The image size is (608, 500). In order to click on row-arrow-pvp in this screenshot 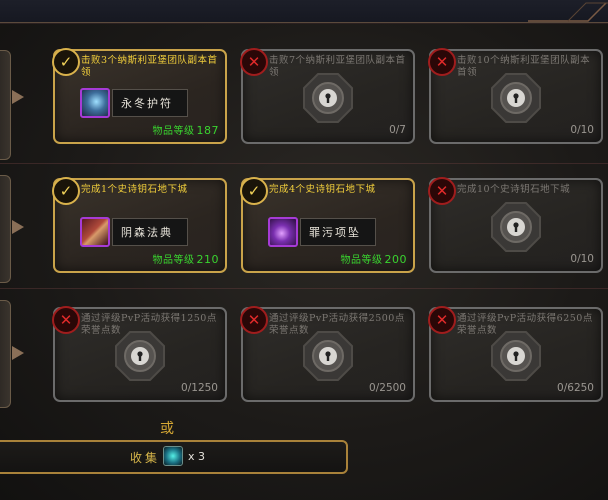, I will do `click(18, 353)`.